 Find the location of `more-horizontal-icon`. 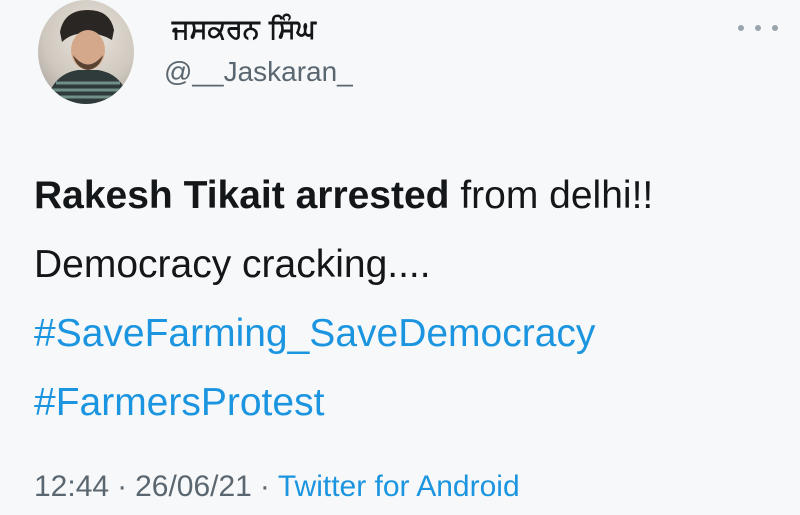

more-horizontal-icon is located at coordinates (758, 28).